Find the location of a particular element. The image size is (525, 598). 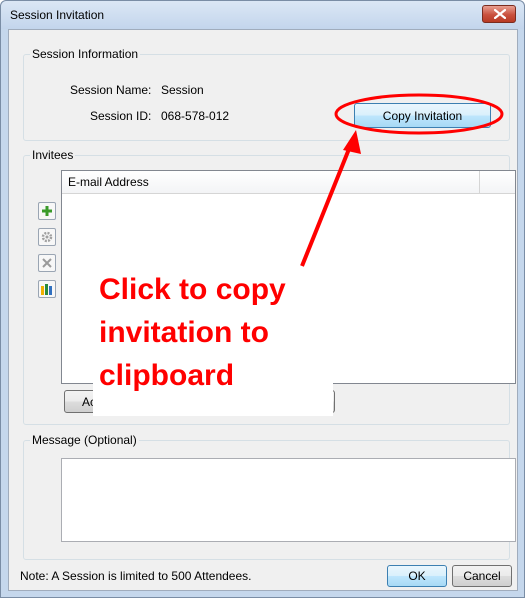

address-book-button is located at coordinates (47, 289).